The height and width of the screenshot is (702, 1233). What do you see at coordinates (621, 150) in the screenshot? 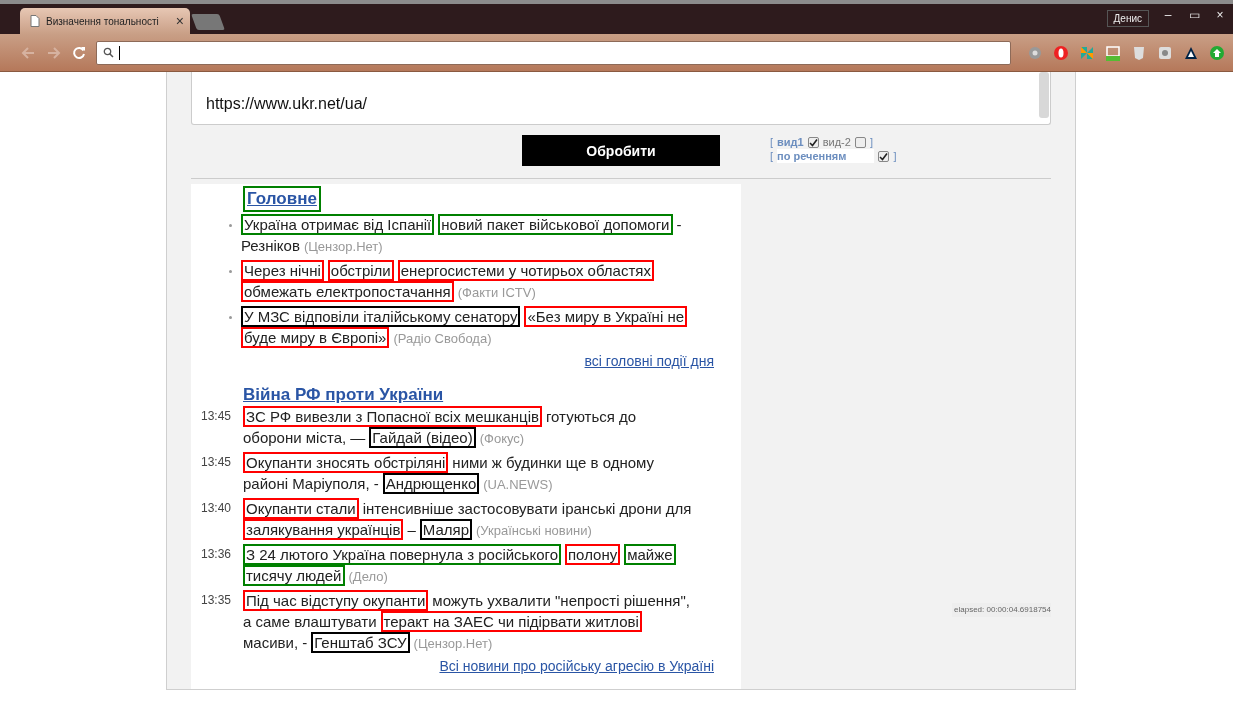
I see `process-button: Обробити` at bounding box center [621, 150].